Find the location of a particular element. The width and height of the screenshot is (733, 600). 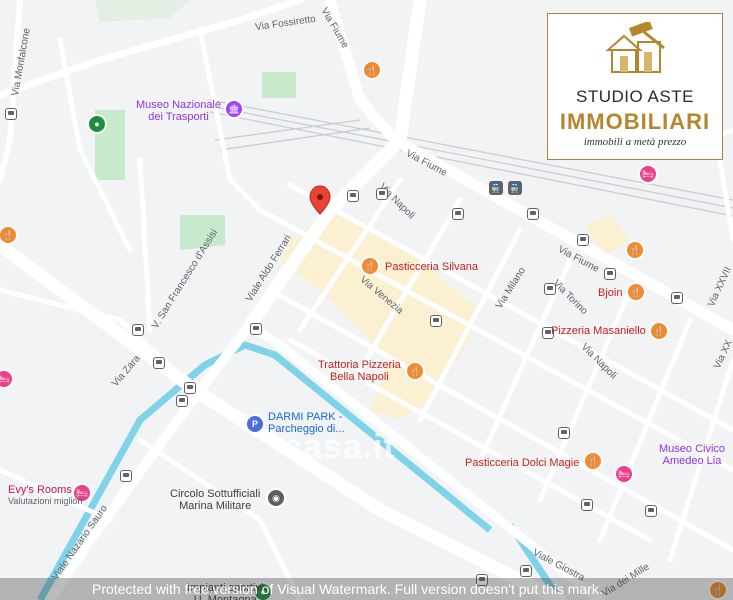

museum-icon: 🏛 is located at coordinates (234, 109).